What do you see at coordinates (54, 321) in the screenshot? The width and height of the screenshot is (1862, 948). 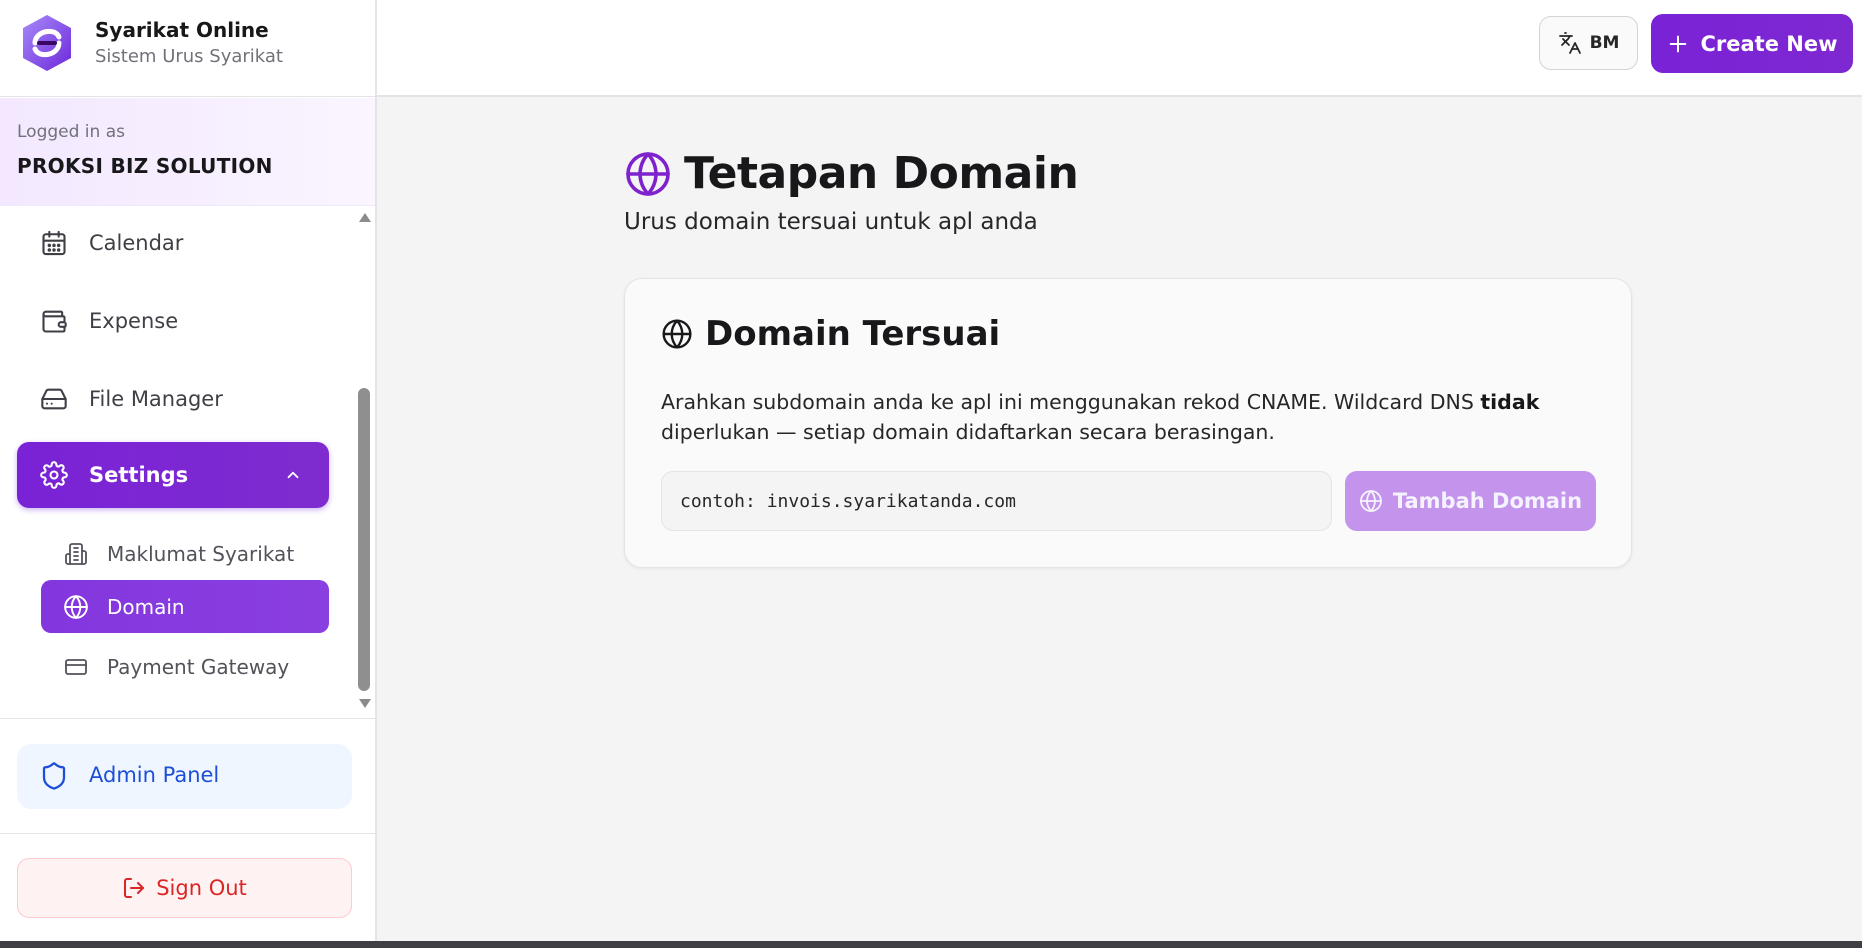 I see `wallet-icon` at bounding box center [54, 321].